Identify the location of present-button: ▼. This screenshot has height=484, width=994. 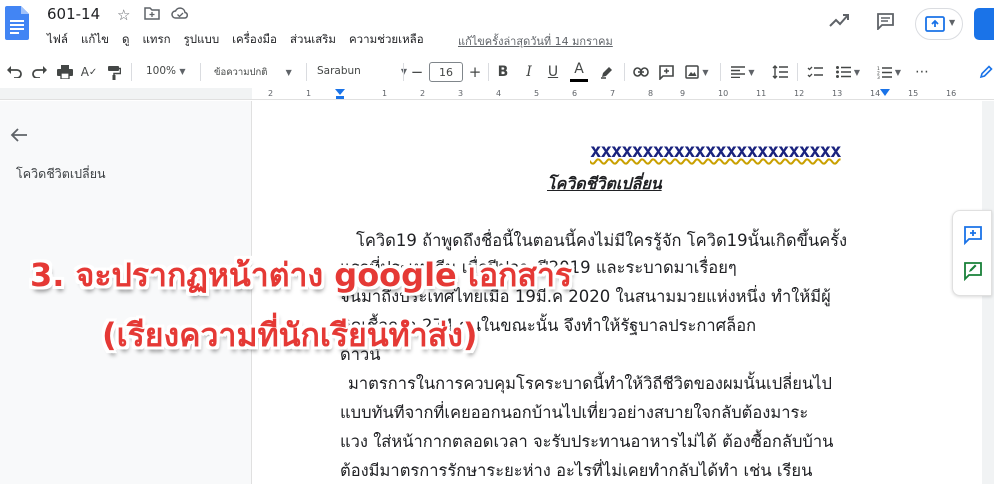
(939, 24).